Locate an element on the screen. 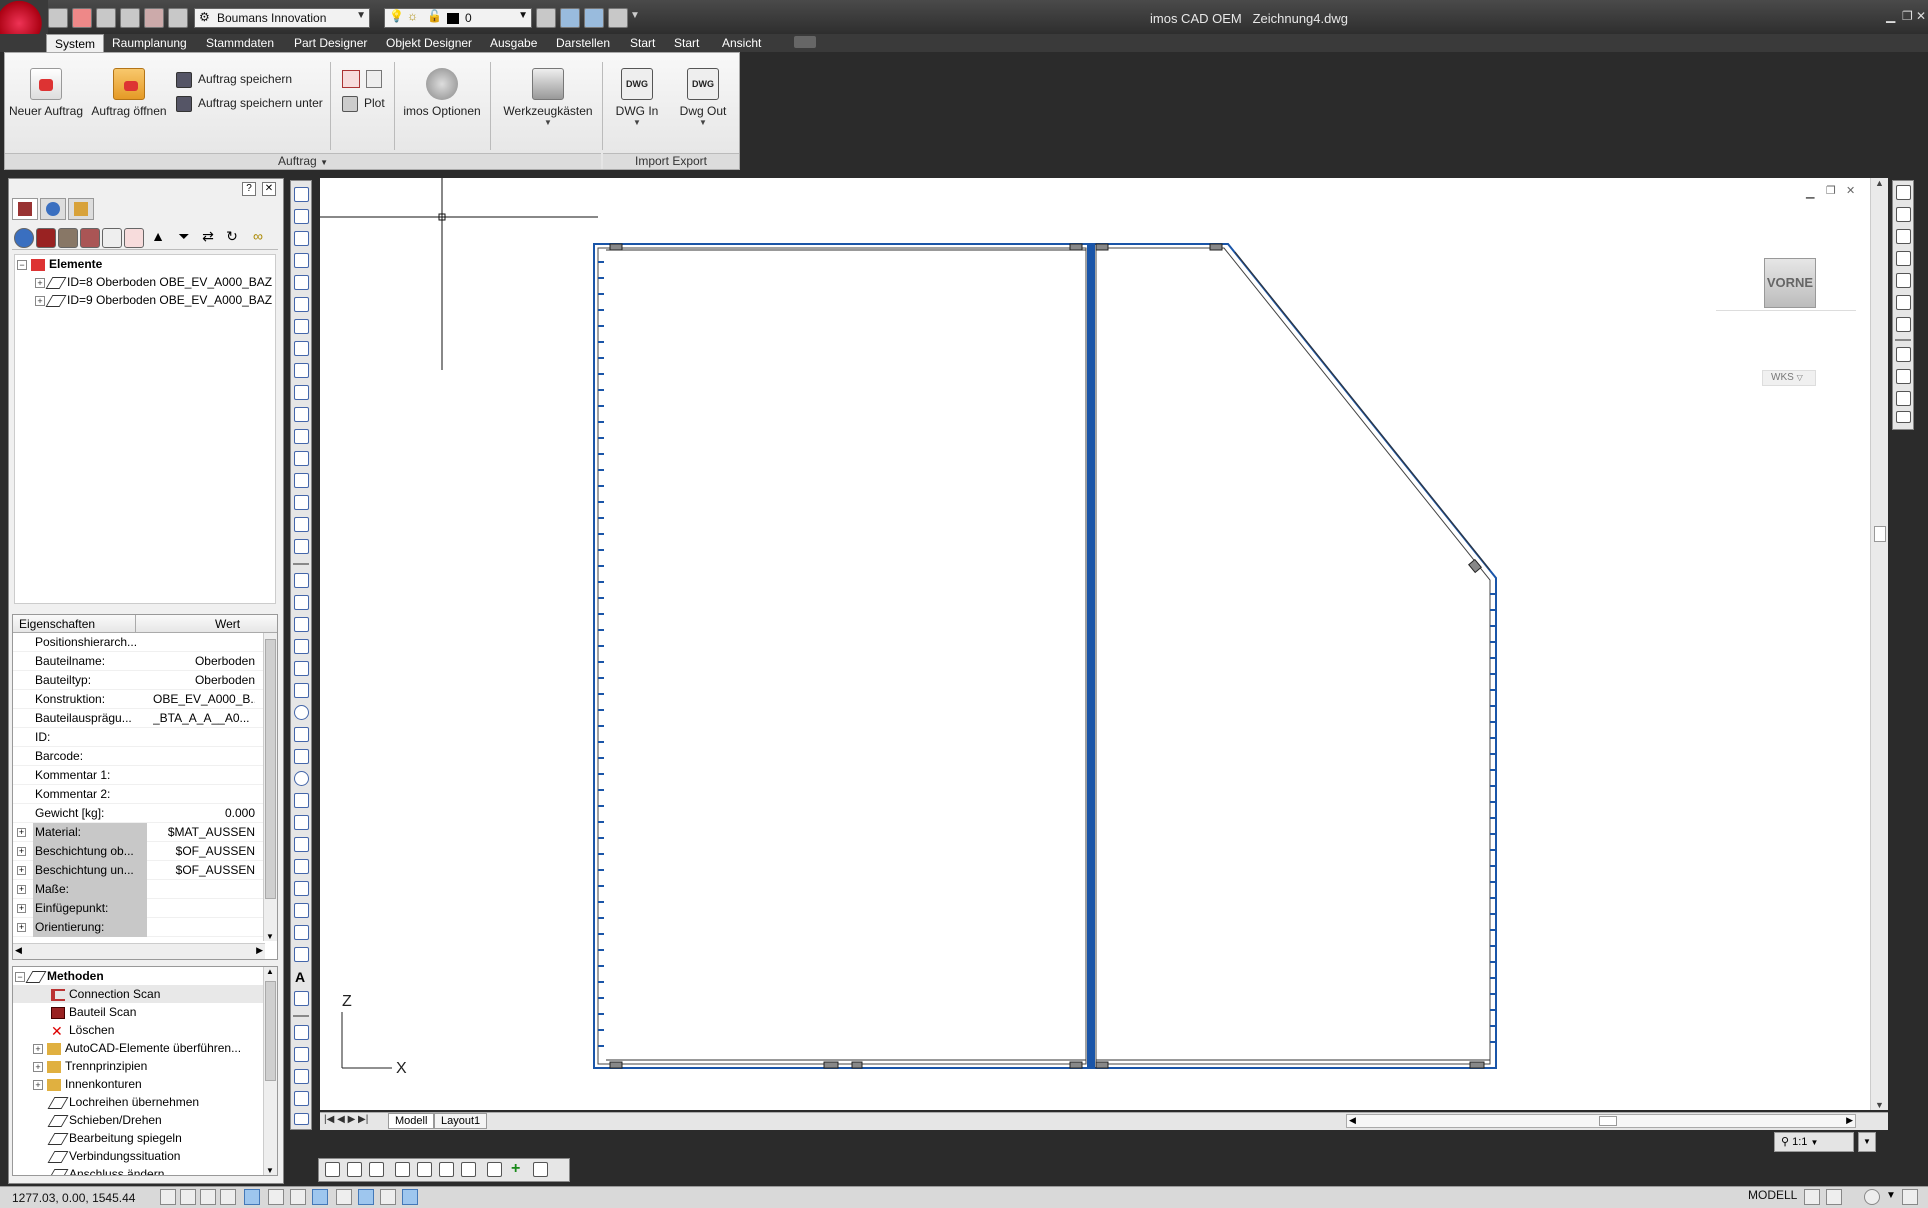  mirror-icon is located at coordinates (301, 238).